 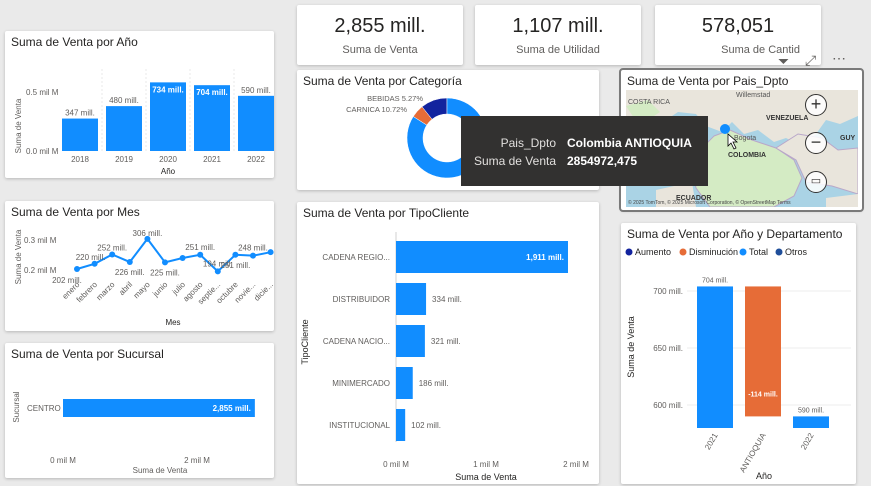 I want to click on zoom-out-icon: −, so click(x=816, y=143).